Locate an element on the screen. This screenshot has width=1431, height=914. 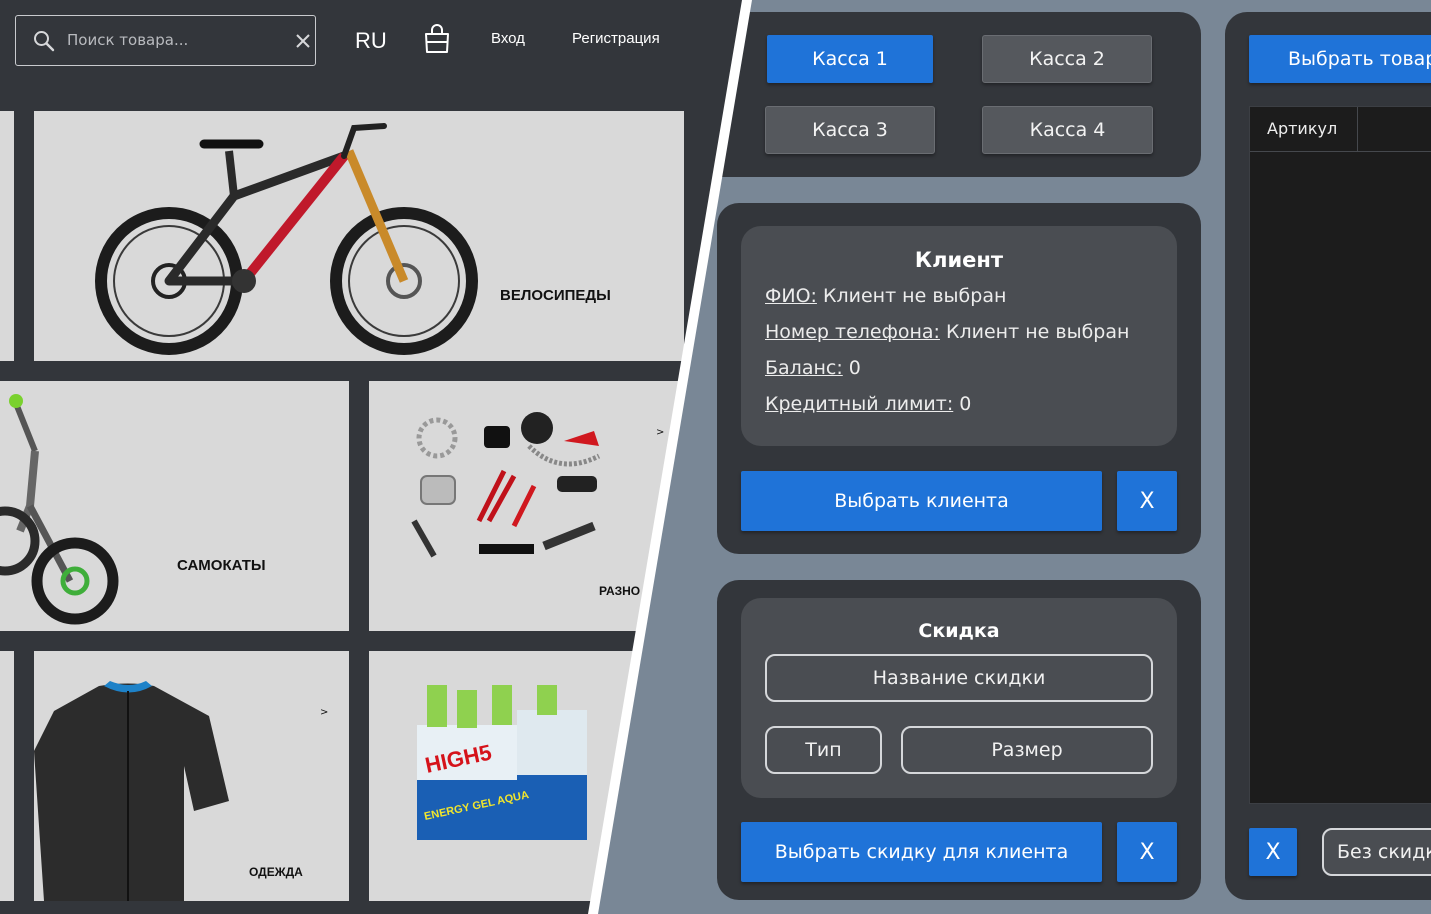
category-tile-clothes: > ОДЕЖДА is located at coordinates (191, 776).